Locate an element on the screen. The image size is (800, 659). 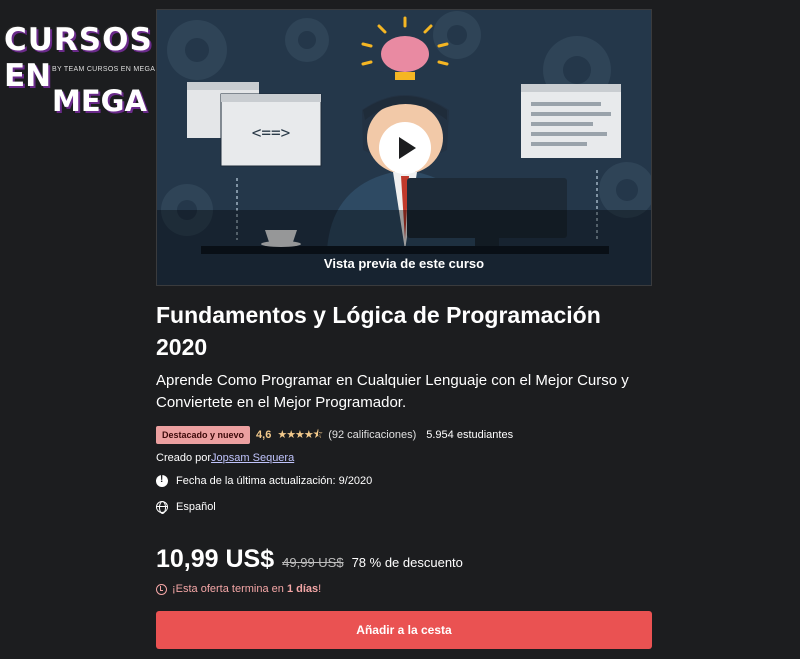
offer-text: ¡Esta oferta termina en 1 días! is located at coordinates (247, 589).